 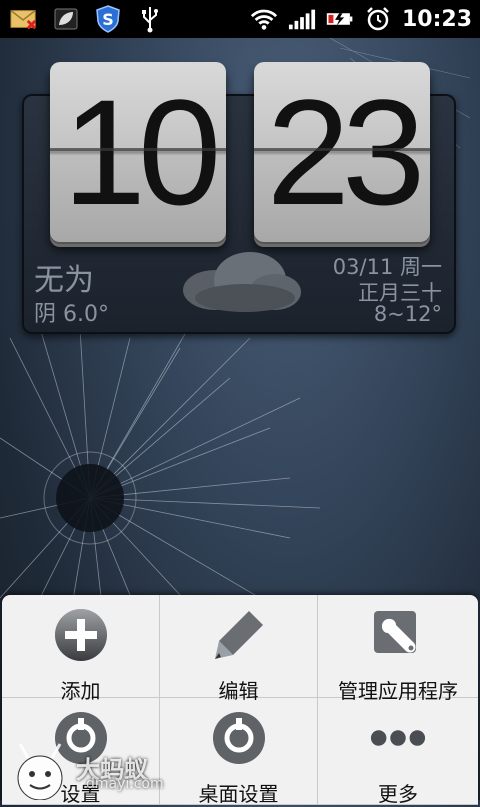 What do you see at coordinates (407, 314) in the screenshot?
I see `temperature-range: 8~12°` at bounding box center [407, 314].